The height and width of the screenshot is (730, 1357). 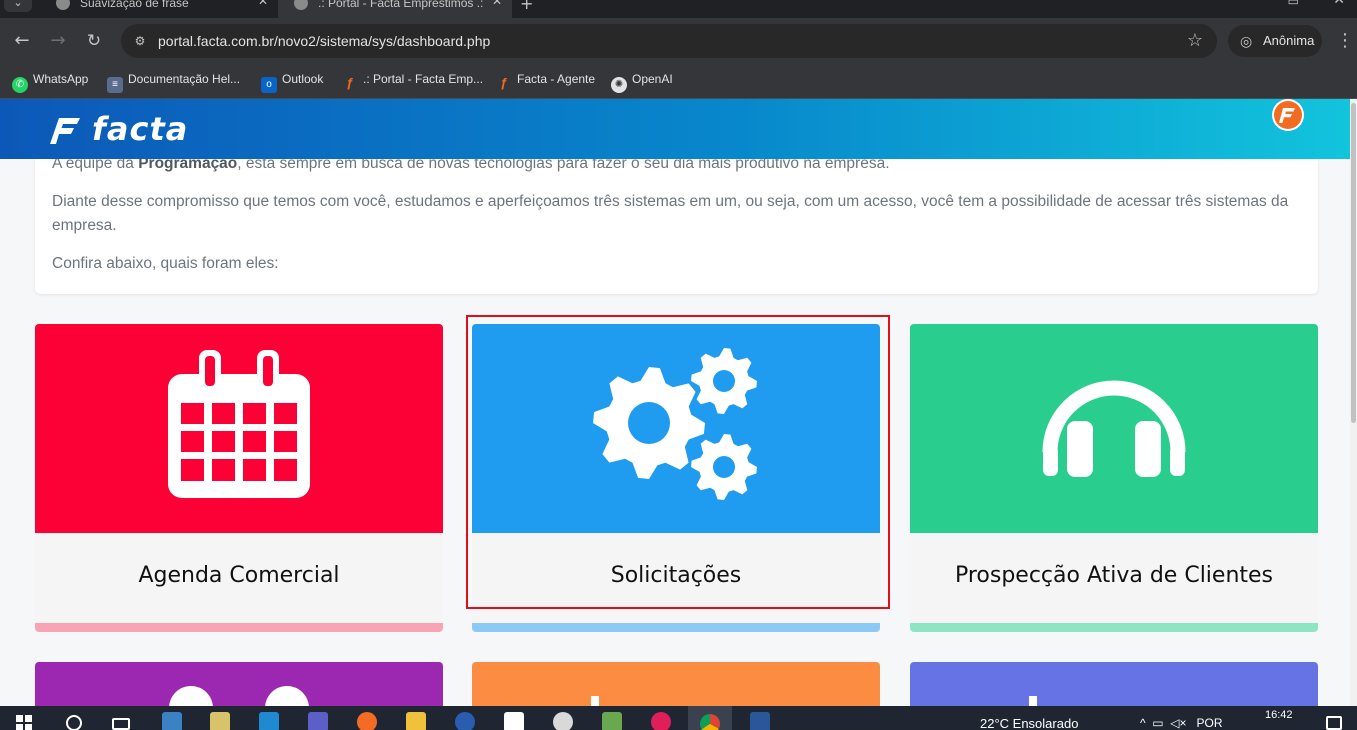 What do you see at coordinates (220, 721) in the screenshot?
I see `winrar-icon` at bounding box center [220, 721].